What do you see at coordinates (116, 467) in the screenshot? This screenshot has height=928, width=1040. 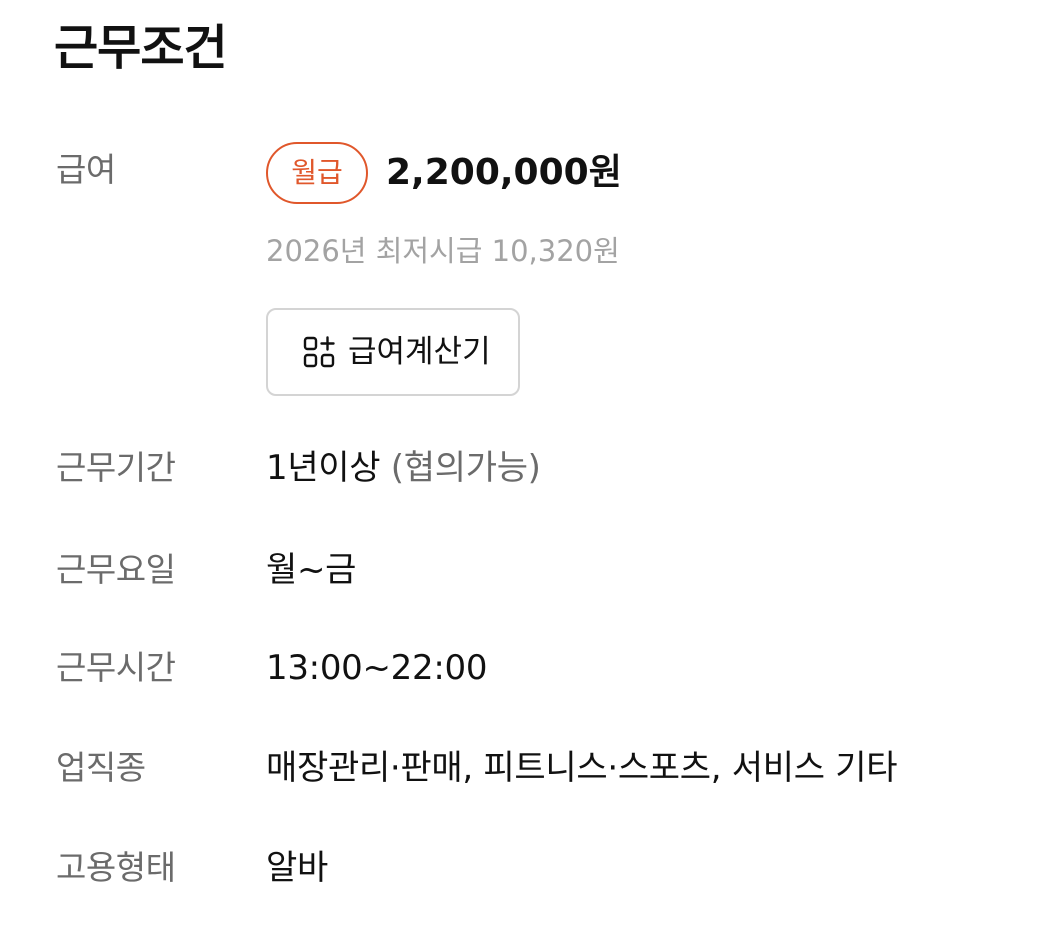 I see `period-label: 근무기간` at bounding box center [116, 467].